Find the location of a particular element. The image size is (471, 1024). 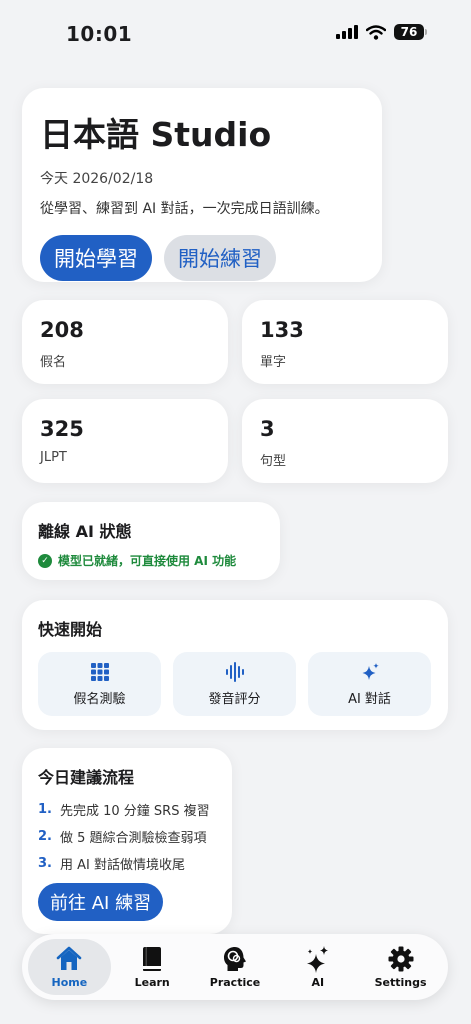

stat-card-kana: 208 假名 is located at coordinates (125, 342).